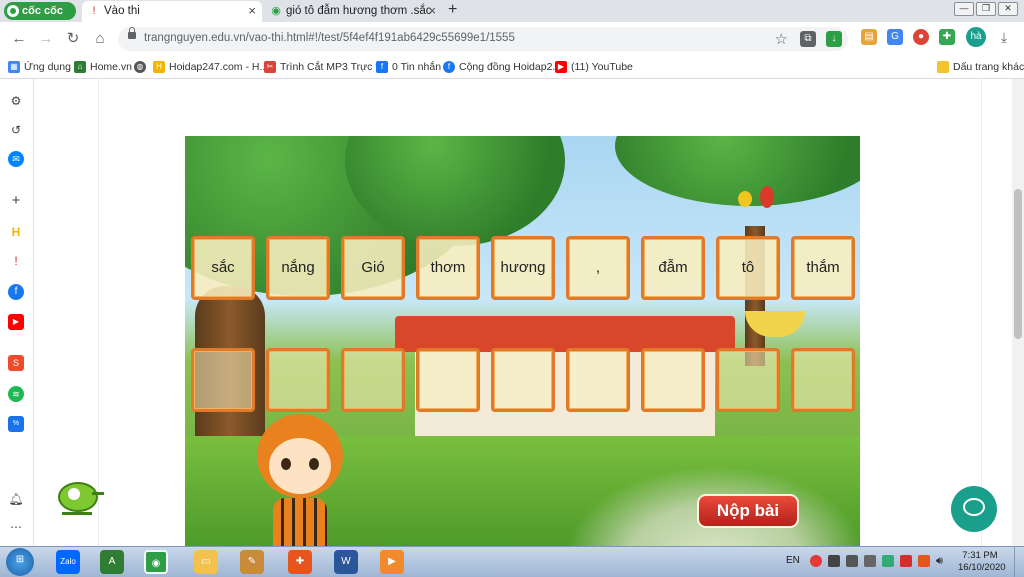  What do you see at coordinates (906, 561) in the screenshot?
I see `antivirus-icon` at bounding box center [906, 561].